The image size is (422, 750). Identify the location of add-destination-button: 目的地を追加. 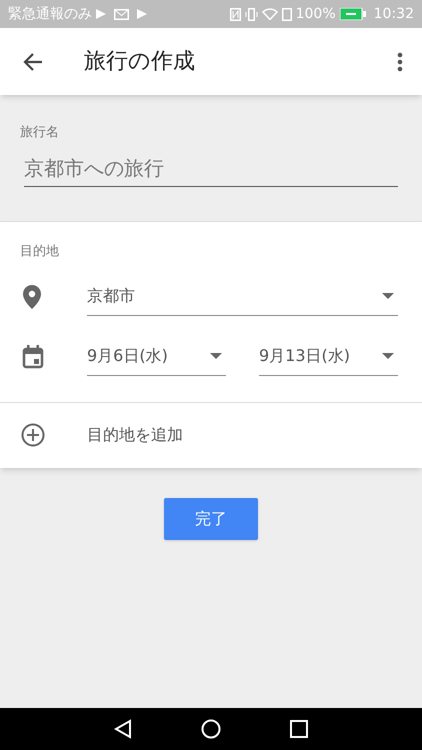
(211, 435).